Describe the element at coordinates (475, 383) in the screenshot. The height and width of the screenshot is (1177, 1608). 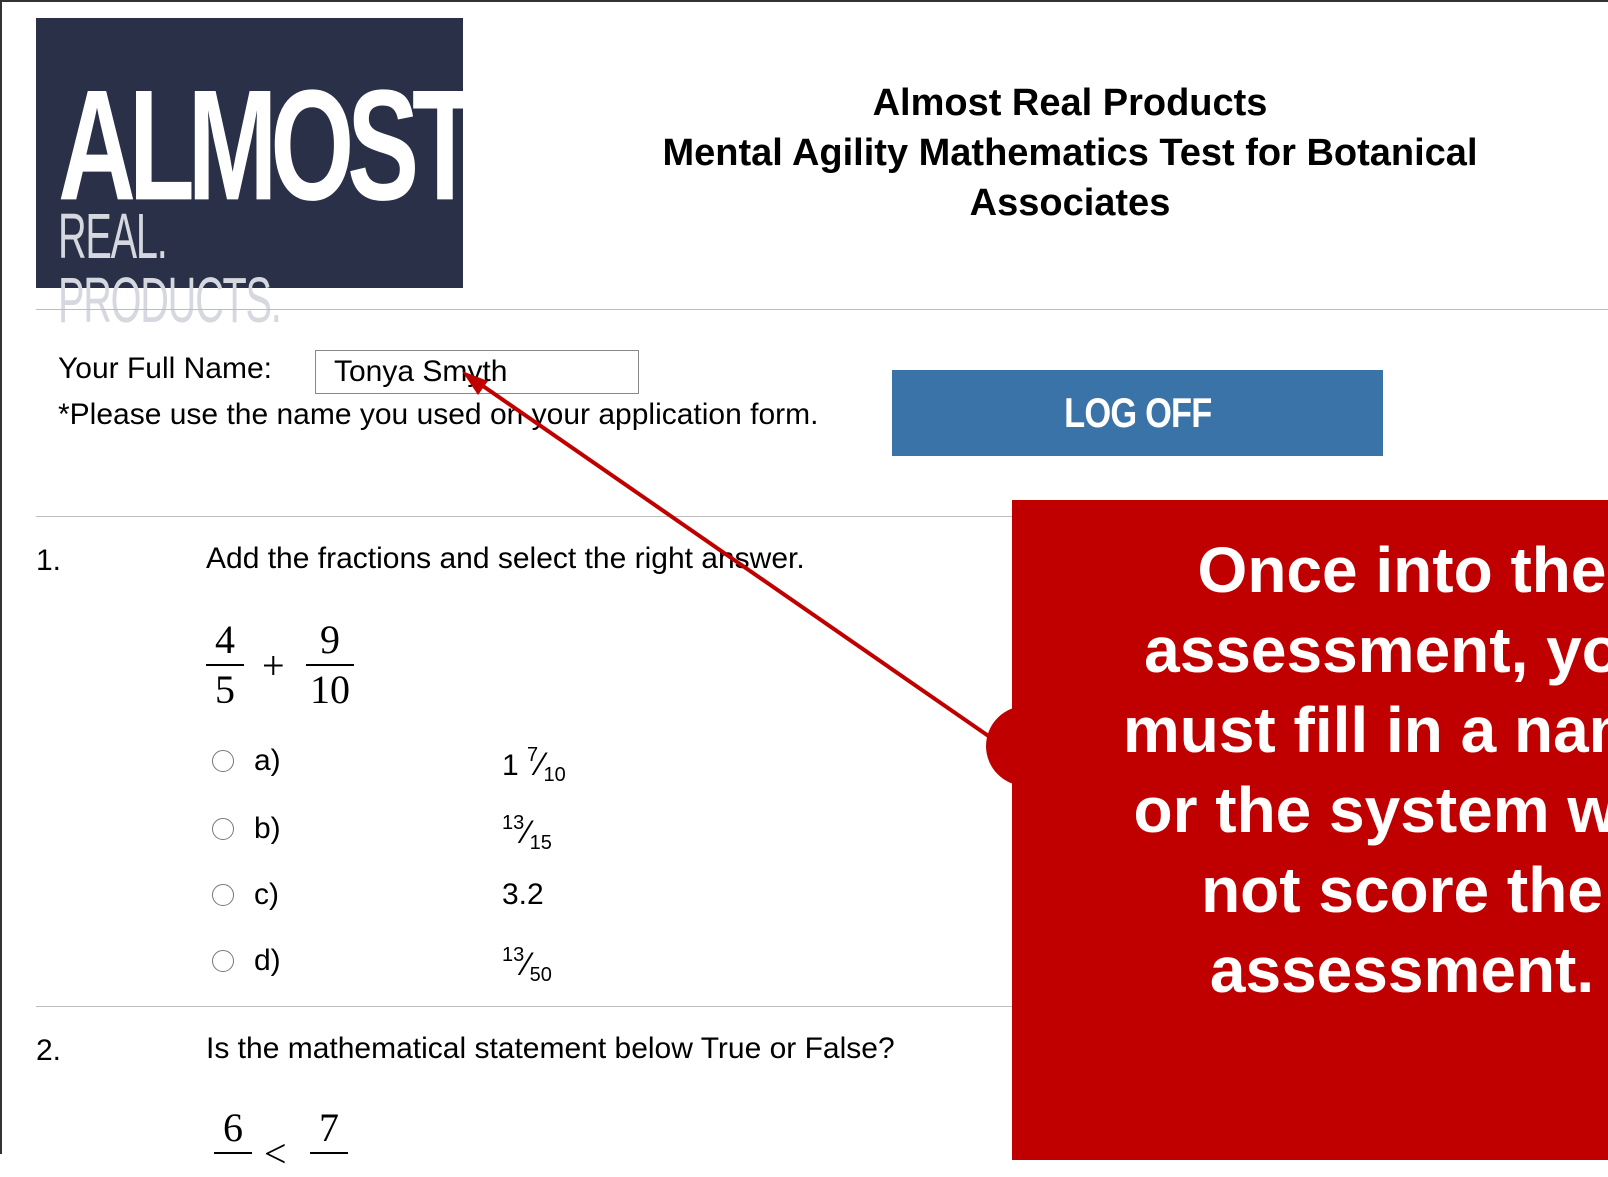
I see `arrow-head-icon` at that location.